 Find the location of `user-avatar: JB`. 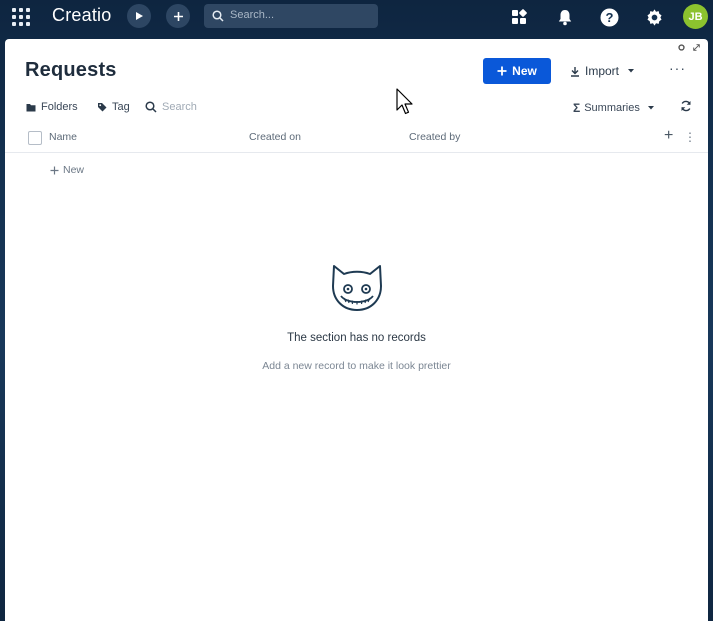

user-avatar: JB is located at coordinates (695, 16).